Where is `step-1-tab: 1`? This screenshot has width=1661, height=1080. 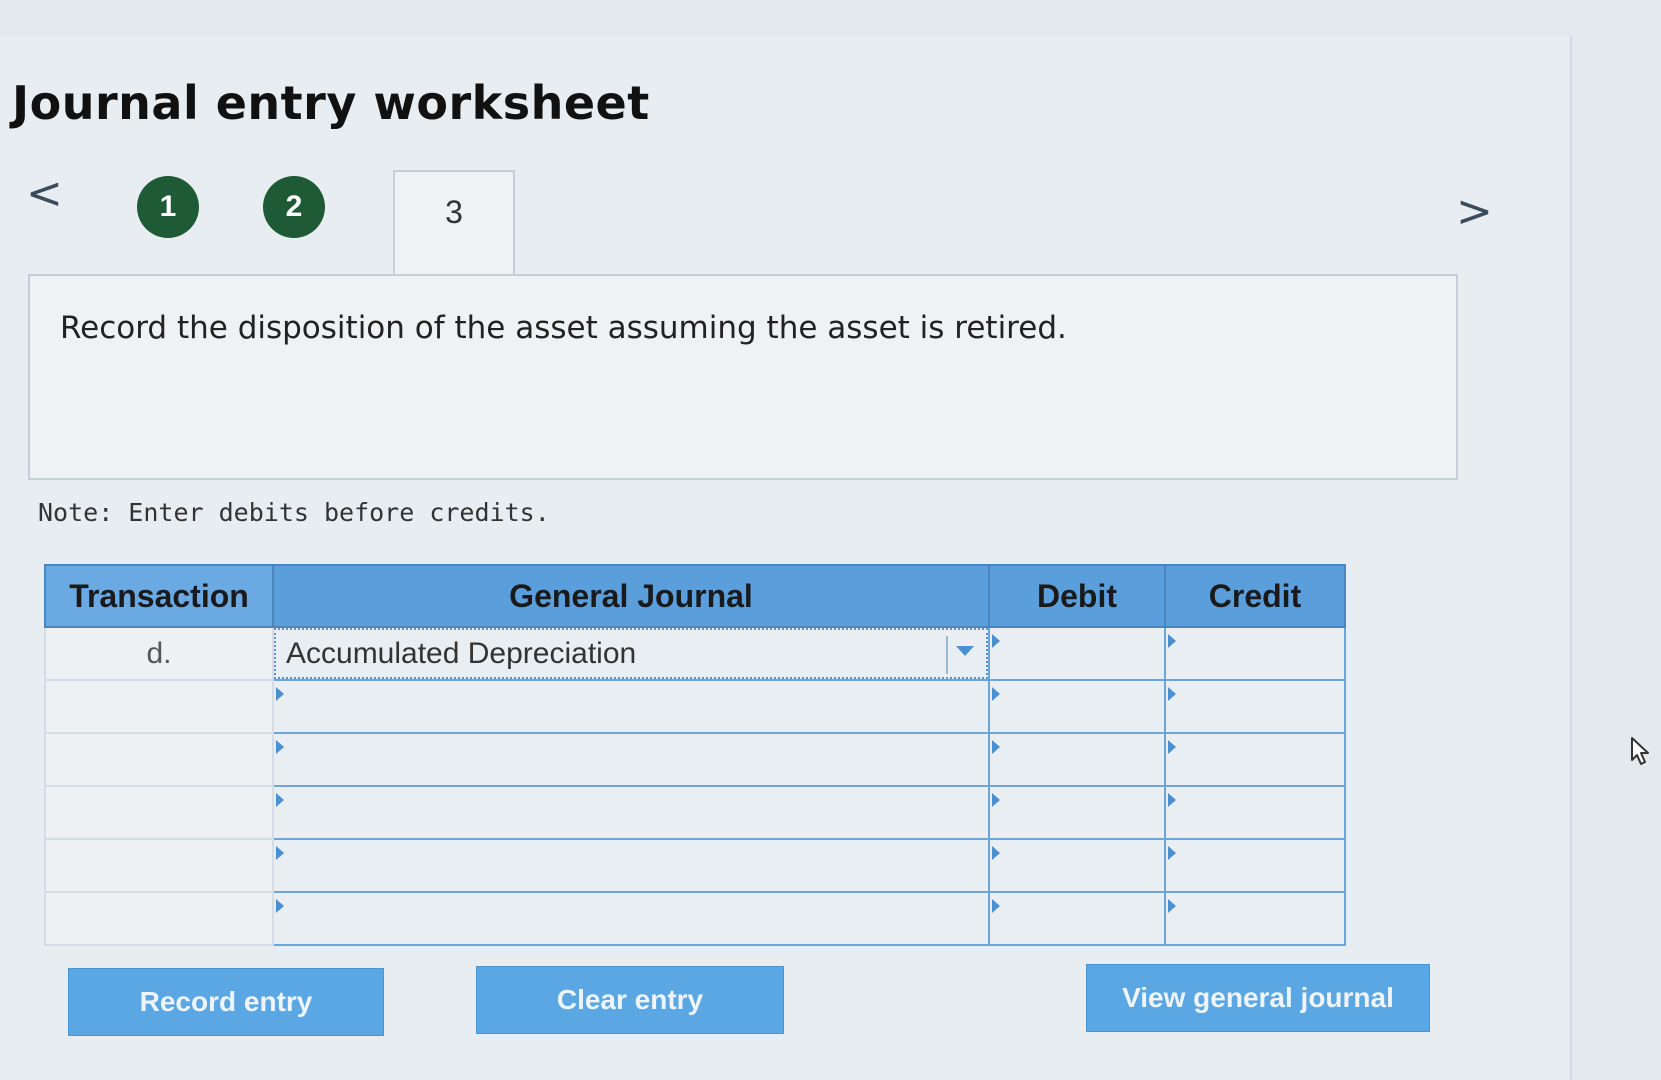 step-1-tab: 1 is located at coordinates (168, 207).